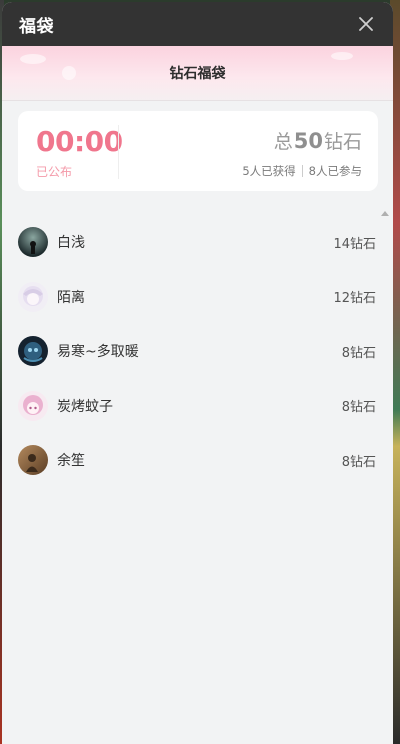 This screenshot has width=400, height=744. Describe the element at coordinates (308, 141) in the screenshot. I see `total-amount: 50` at that location.